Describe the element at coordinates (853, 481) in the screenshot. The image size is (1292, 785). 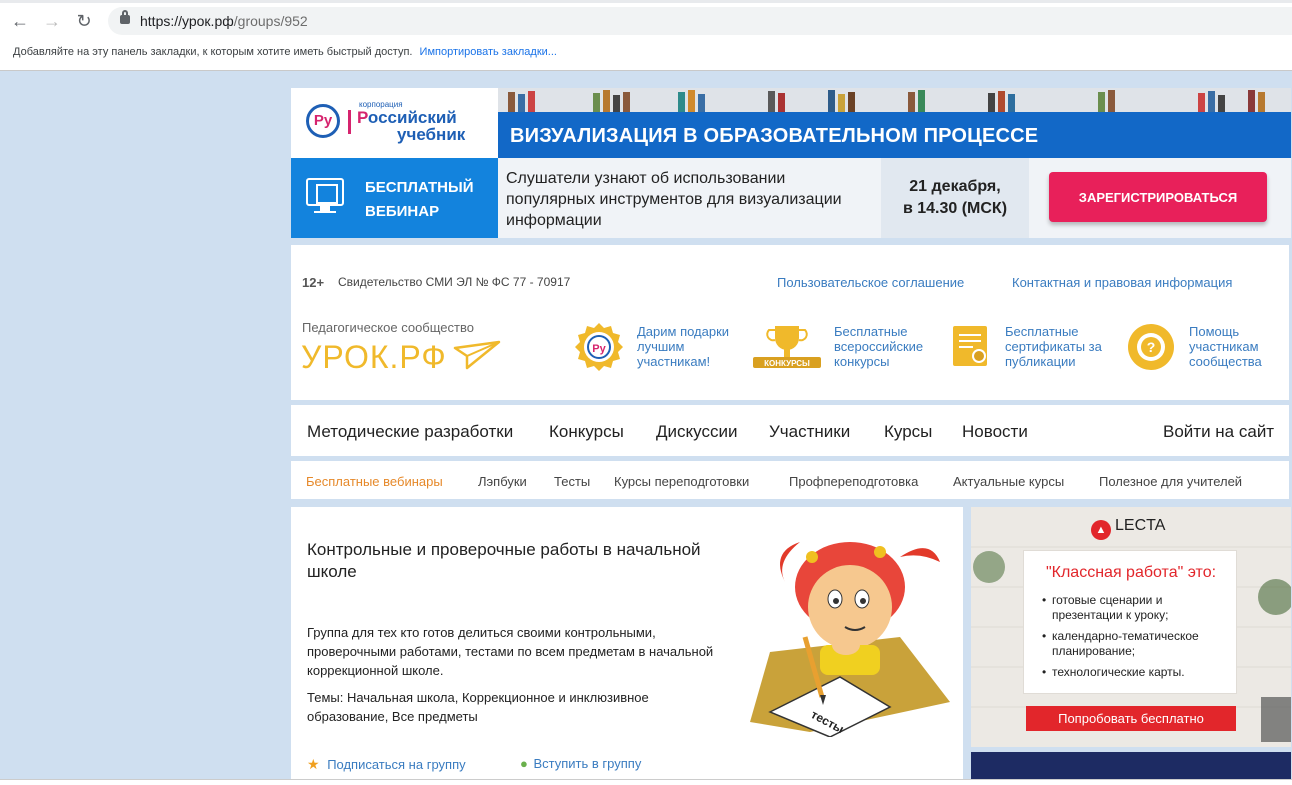
I see `subnav-professional-retraining: Профпереподготовка` at that location.